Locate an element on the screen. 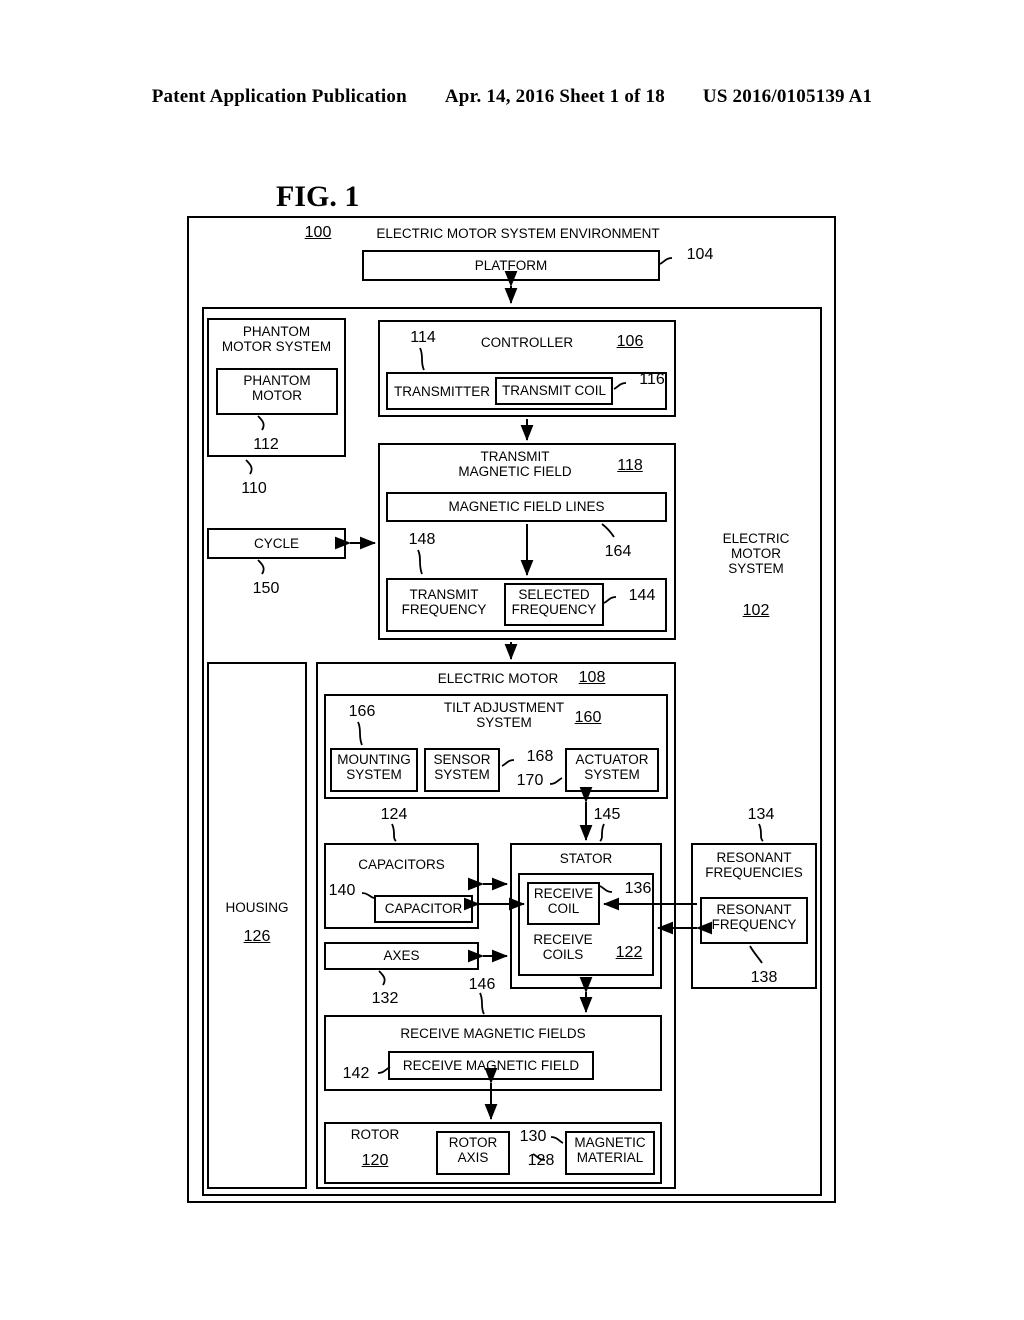 Image resolution: width=1024 pixels, height=1320 pixels. actuator-system-label: ACTUATOR SYSTEM is located at coordinates (612, 767).